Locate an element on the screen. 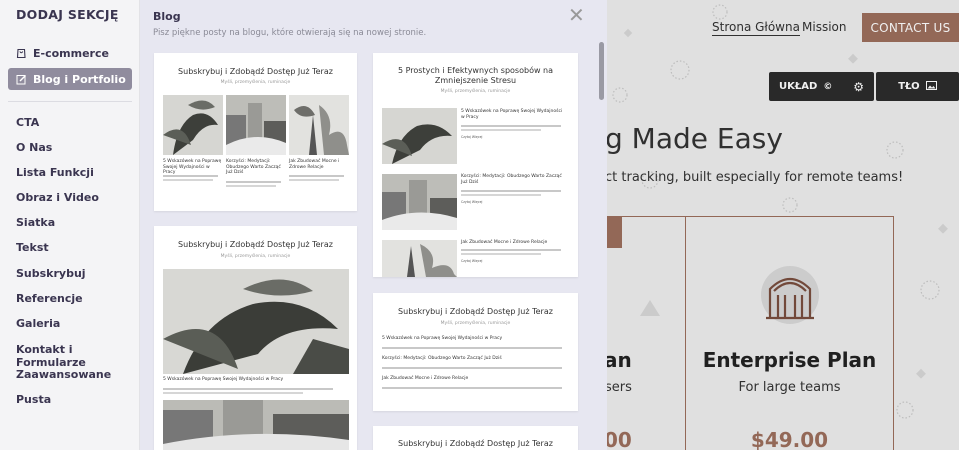 The image size is (959, 450). category-about: O Nas is located at coordinates (34, 147).